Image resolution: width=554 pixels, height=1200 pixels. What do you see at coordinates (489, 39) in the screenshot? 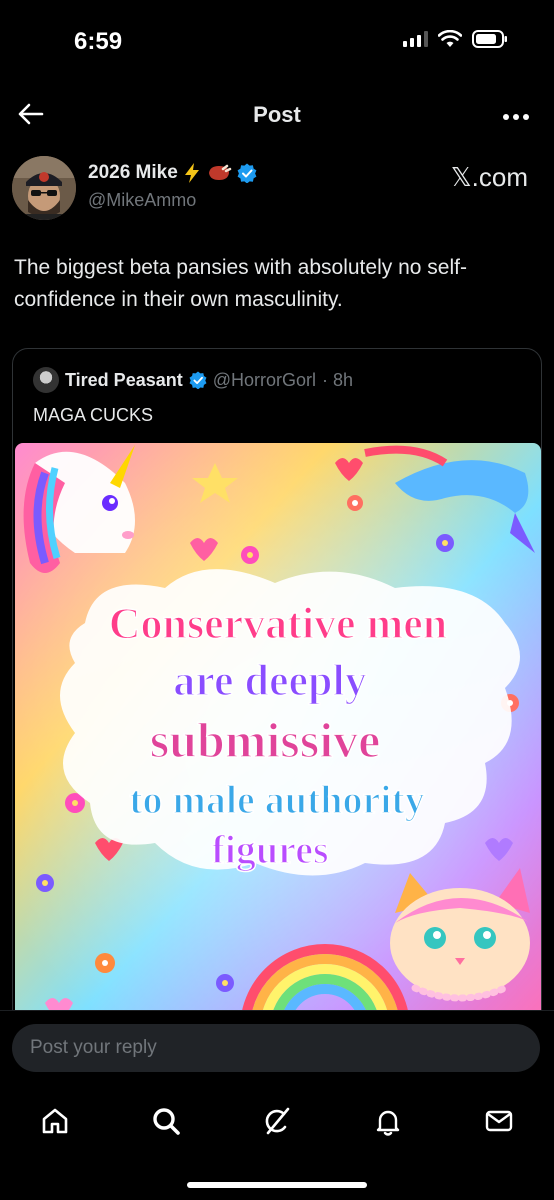
I see `battery-icon` at bounding box center [489, 39].